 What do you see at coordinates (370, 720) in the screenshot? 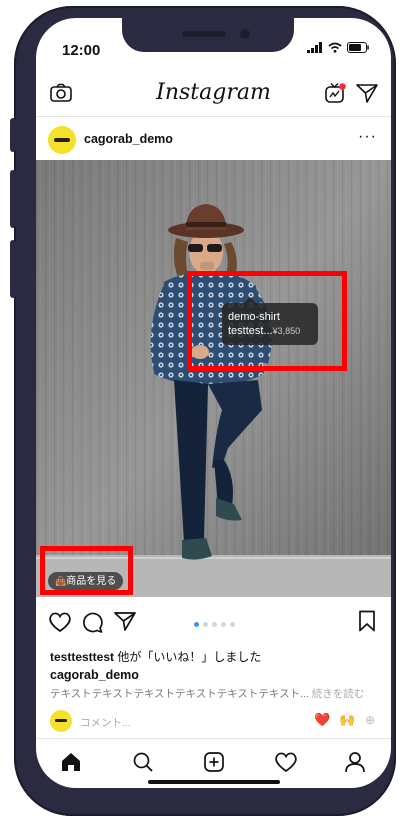
I see `add-emoji-icon: ⊕` at bounding box center [370, 720].